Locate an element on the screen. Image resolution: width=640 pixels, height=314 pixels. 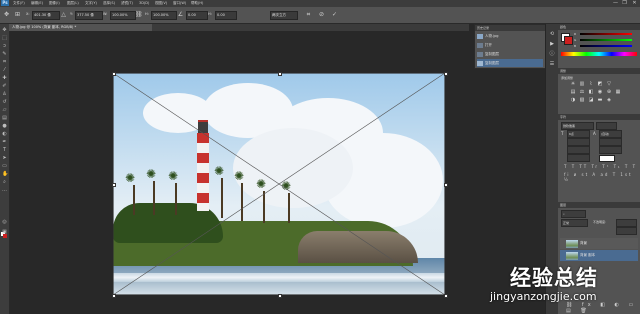
exposure-icon: ◩ is located at coordinates (600, 84).